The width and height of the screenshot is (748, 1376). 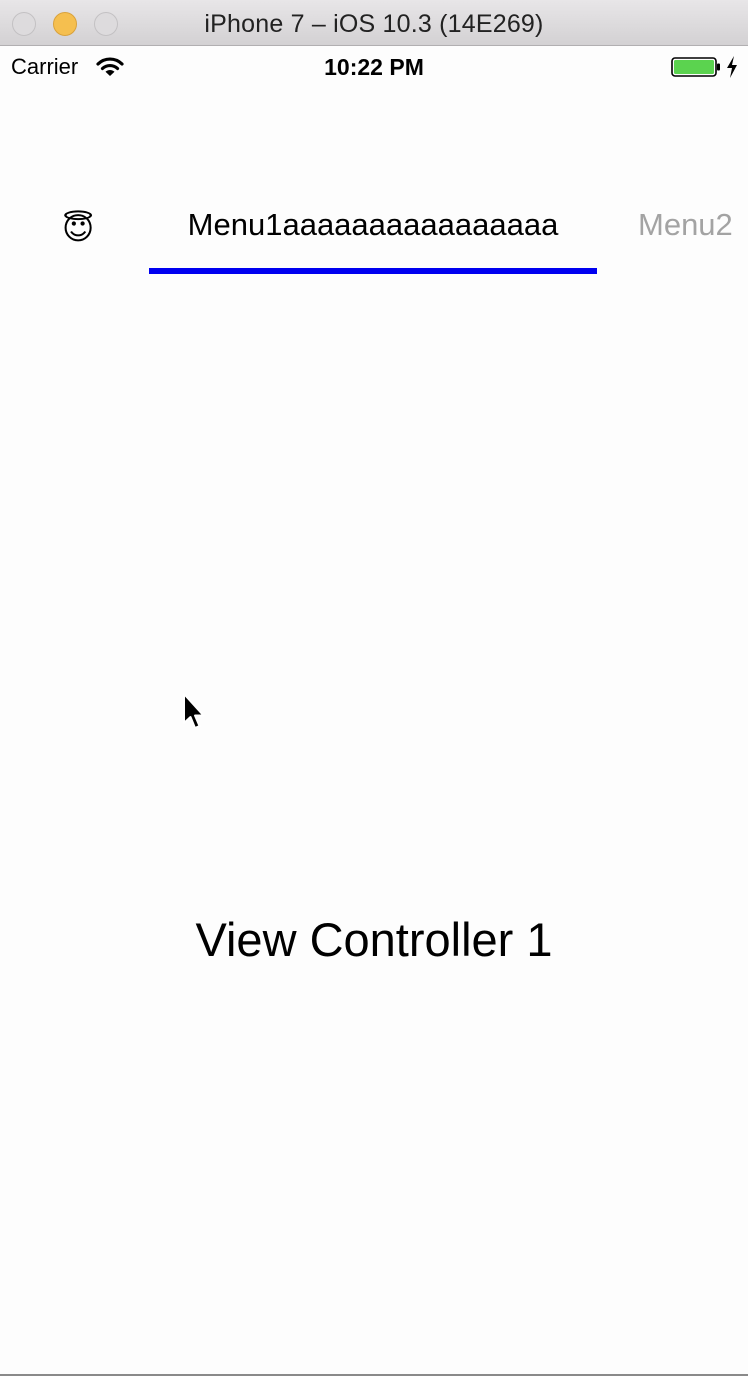 What do you see at coordinates (685, 225) in the screenshot?
I see `menu-item-menu2: Menu2` at bounding box center [685, 225].